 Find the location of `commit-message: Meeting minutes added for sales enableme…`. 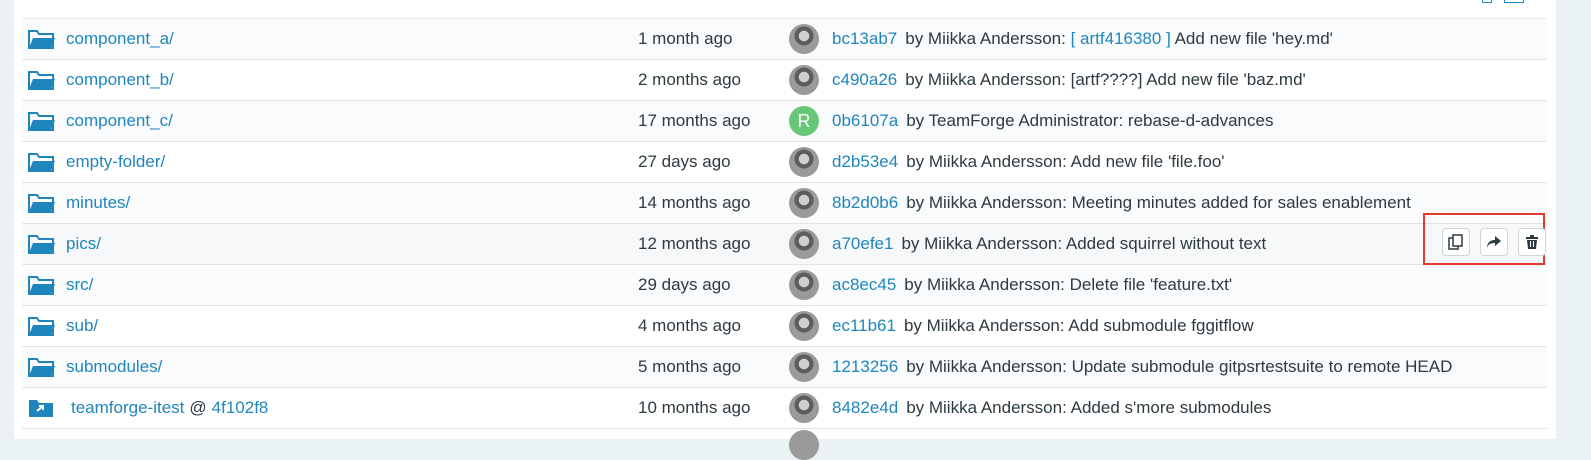

commit-message: Meeting minutes added for sales enableme… is located at coordinates (1241, 202).